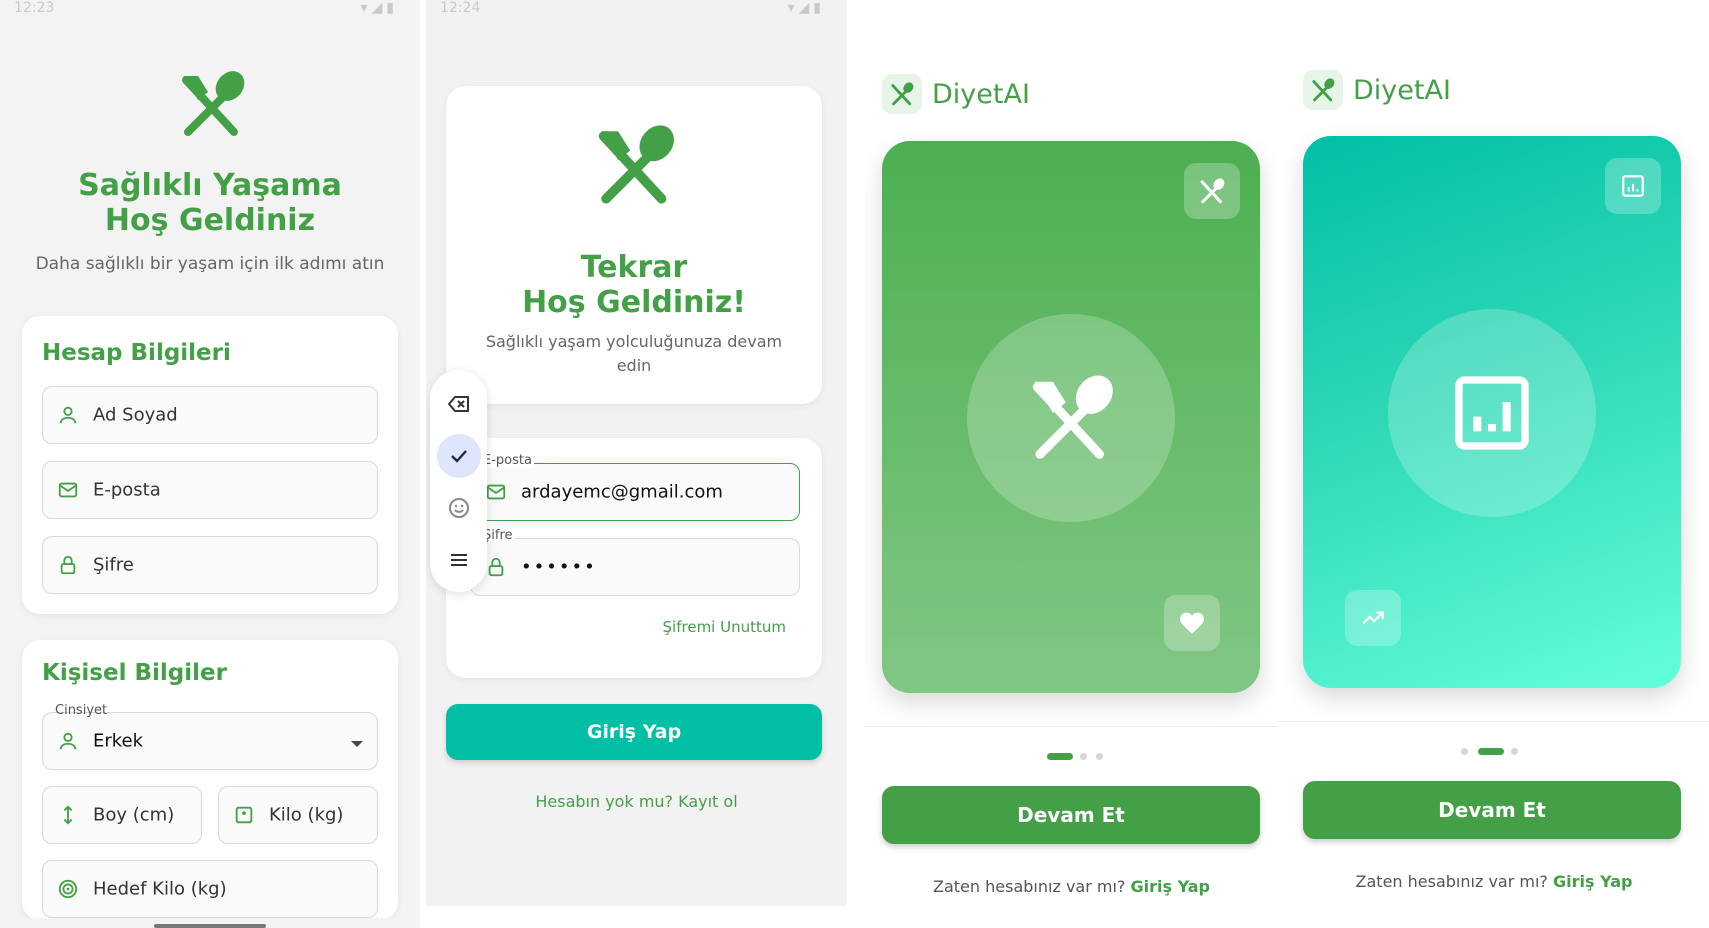 This screenshot has height=928, width=1709. What do you see at coordinates (210, 736) in the screenshot?
I see `gender-select: Cinsiyet Erkek` at bounding box center [210, 736].